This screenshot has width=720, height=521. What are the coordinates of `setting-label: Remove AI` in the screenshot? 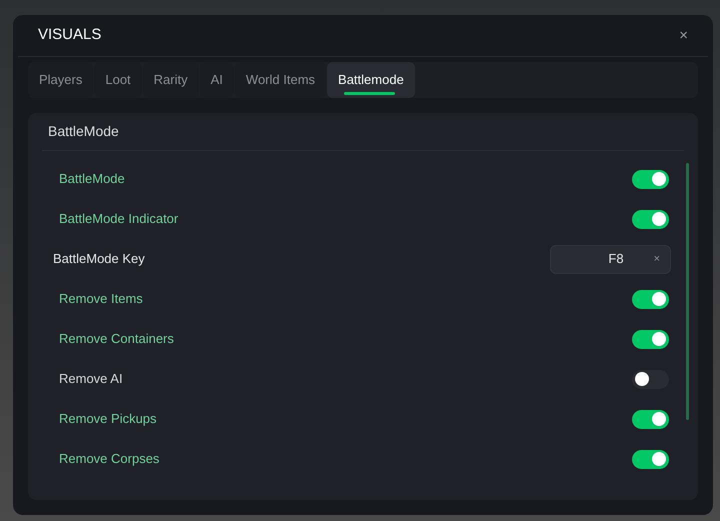 It's located at (90, 379).